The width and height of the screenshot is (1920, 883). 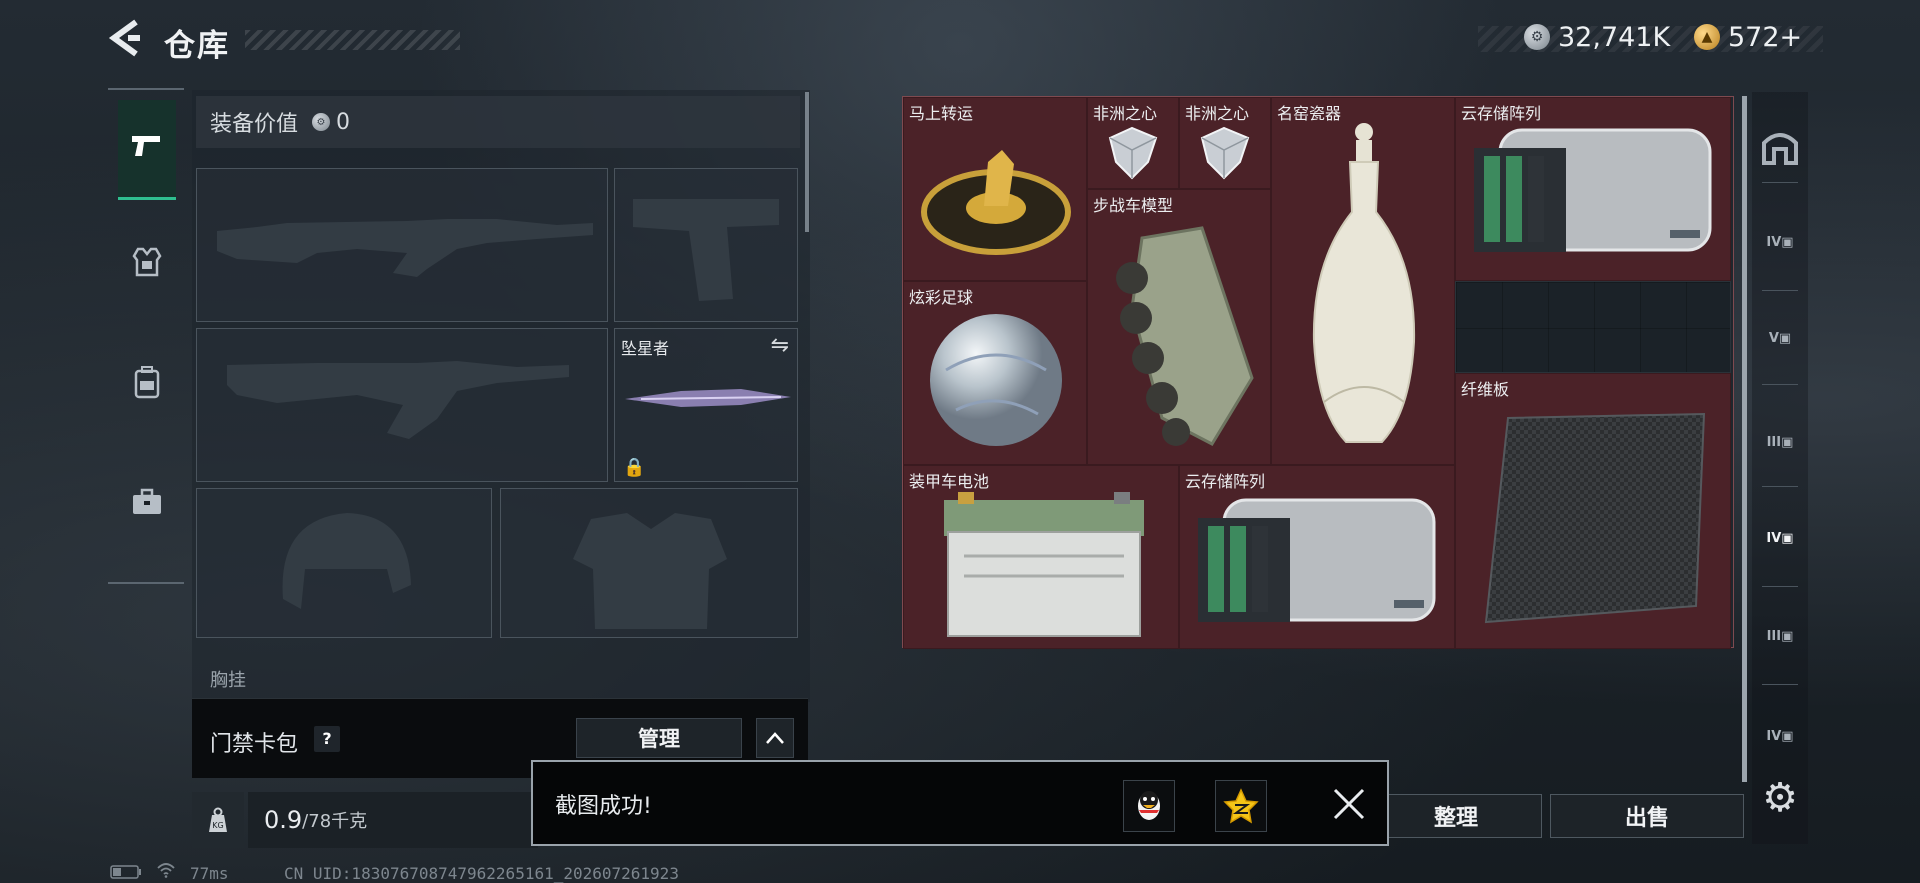 I want to click on silver-currency: ⚙ 32,741K, so click(x=1597, y=37).